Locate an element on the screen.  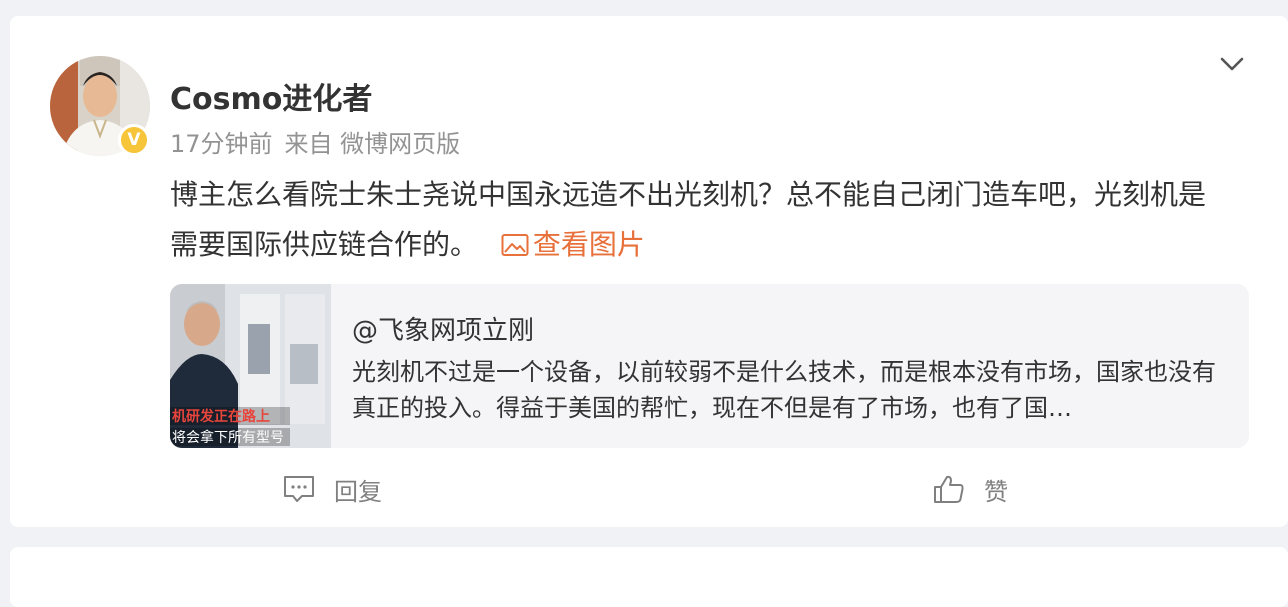
post-time: 17分钟前 is located at coordinates (221, 144).